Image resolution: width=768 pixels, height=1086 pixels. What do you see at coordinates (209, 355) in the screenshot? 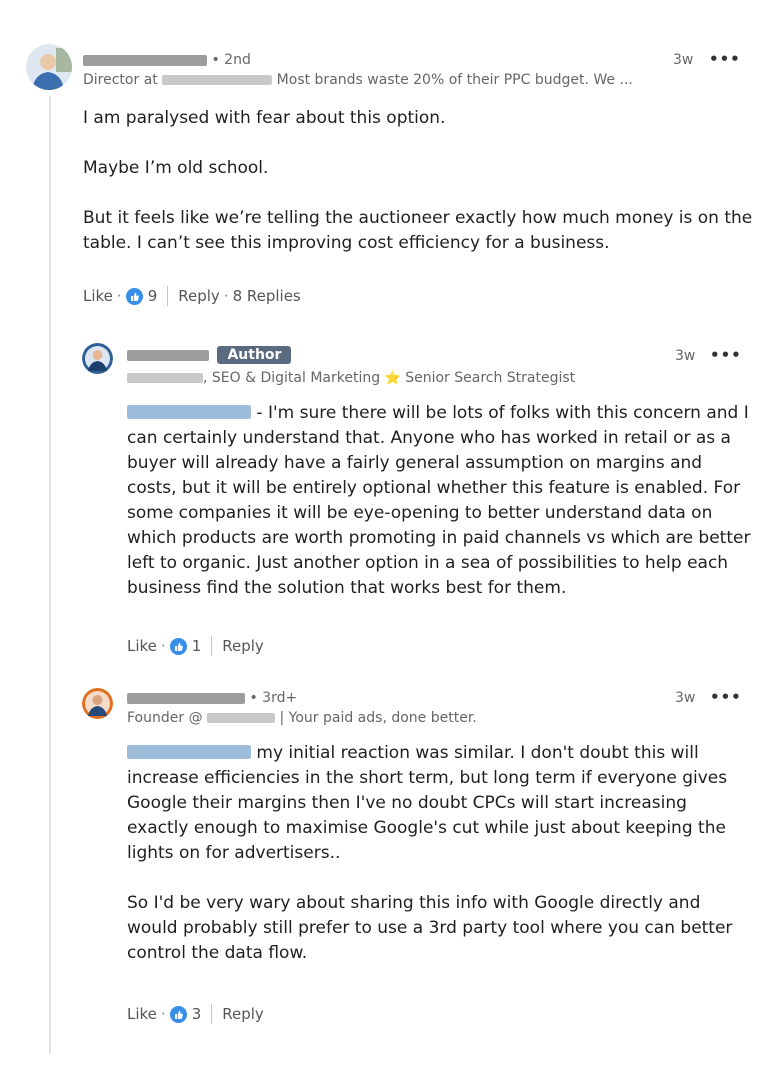
I see `author-header: Author` at bounding box center [209, 355].